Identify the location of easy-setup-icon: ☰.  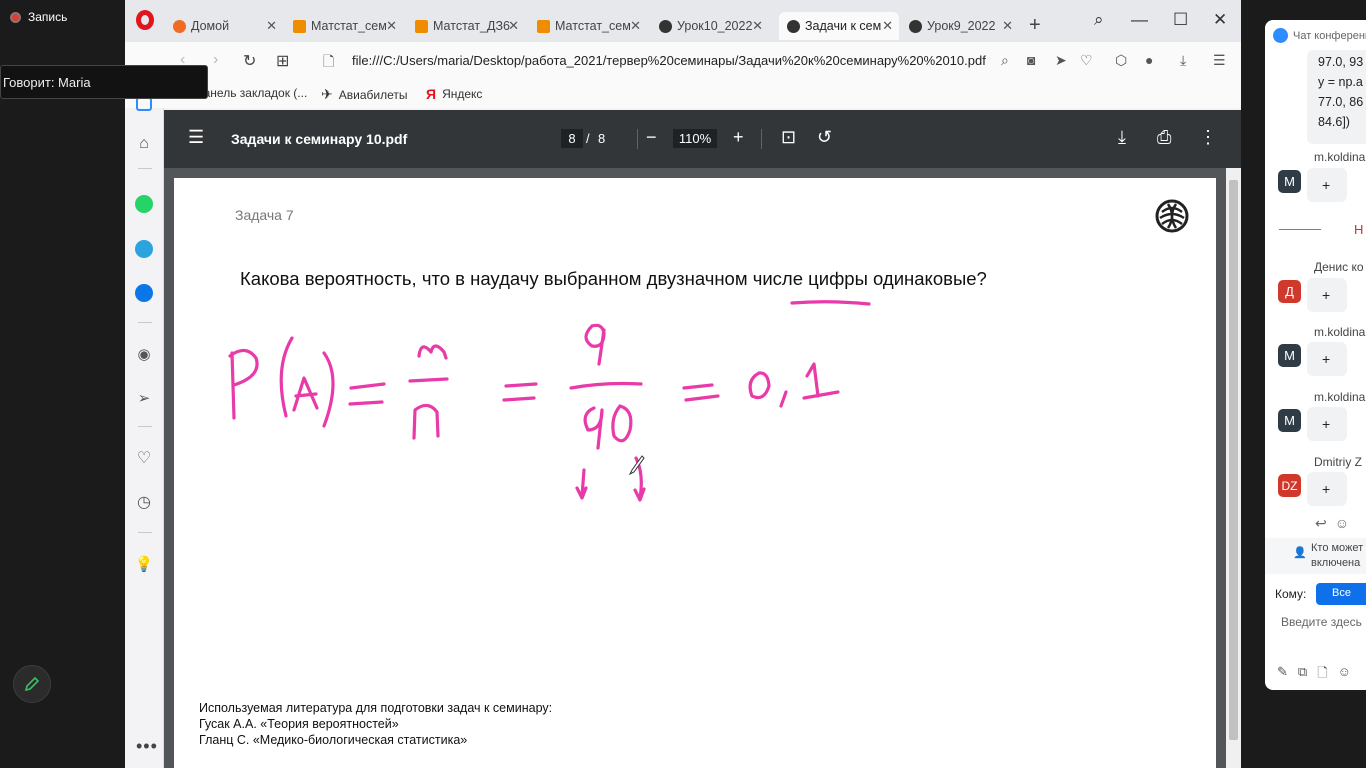
(1219, 60).